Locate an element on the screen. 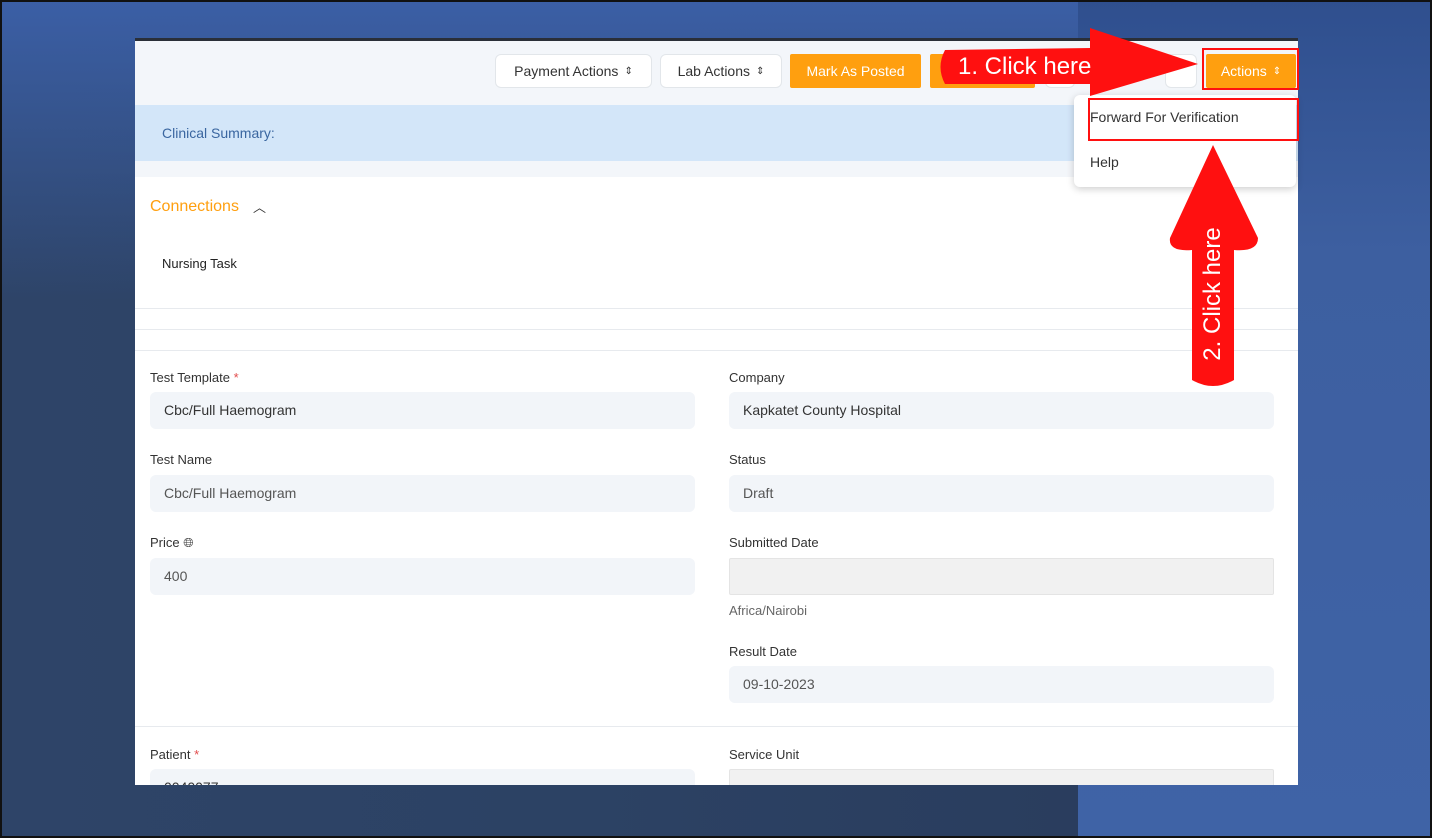  annotation-arrows is located at coordinates (1099, 207).